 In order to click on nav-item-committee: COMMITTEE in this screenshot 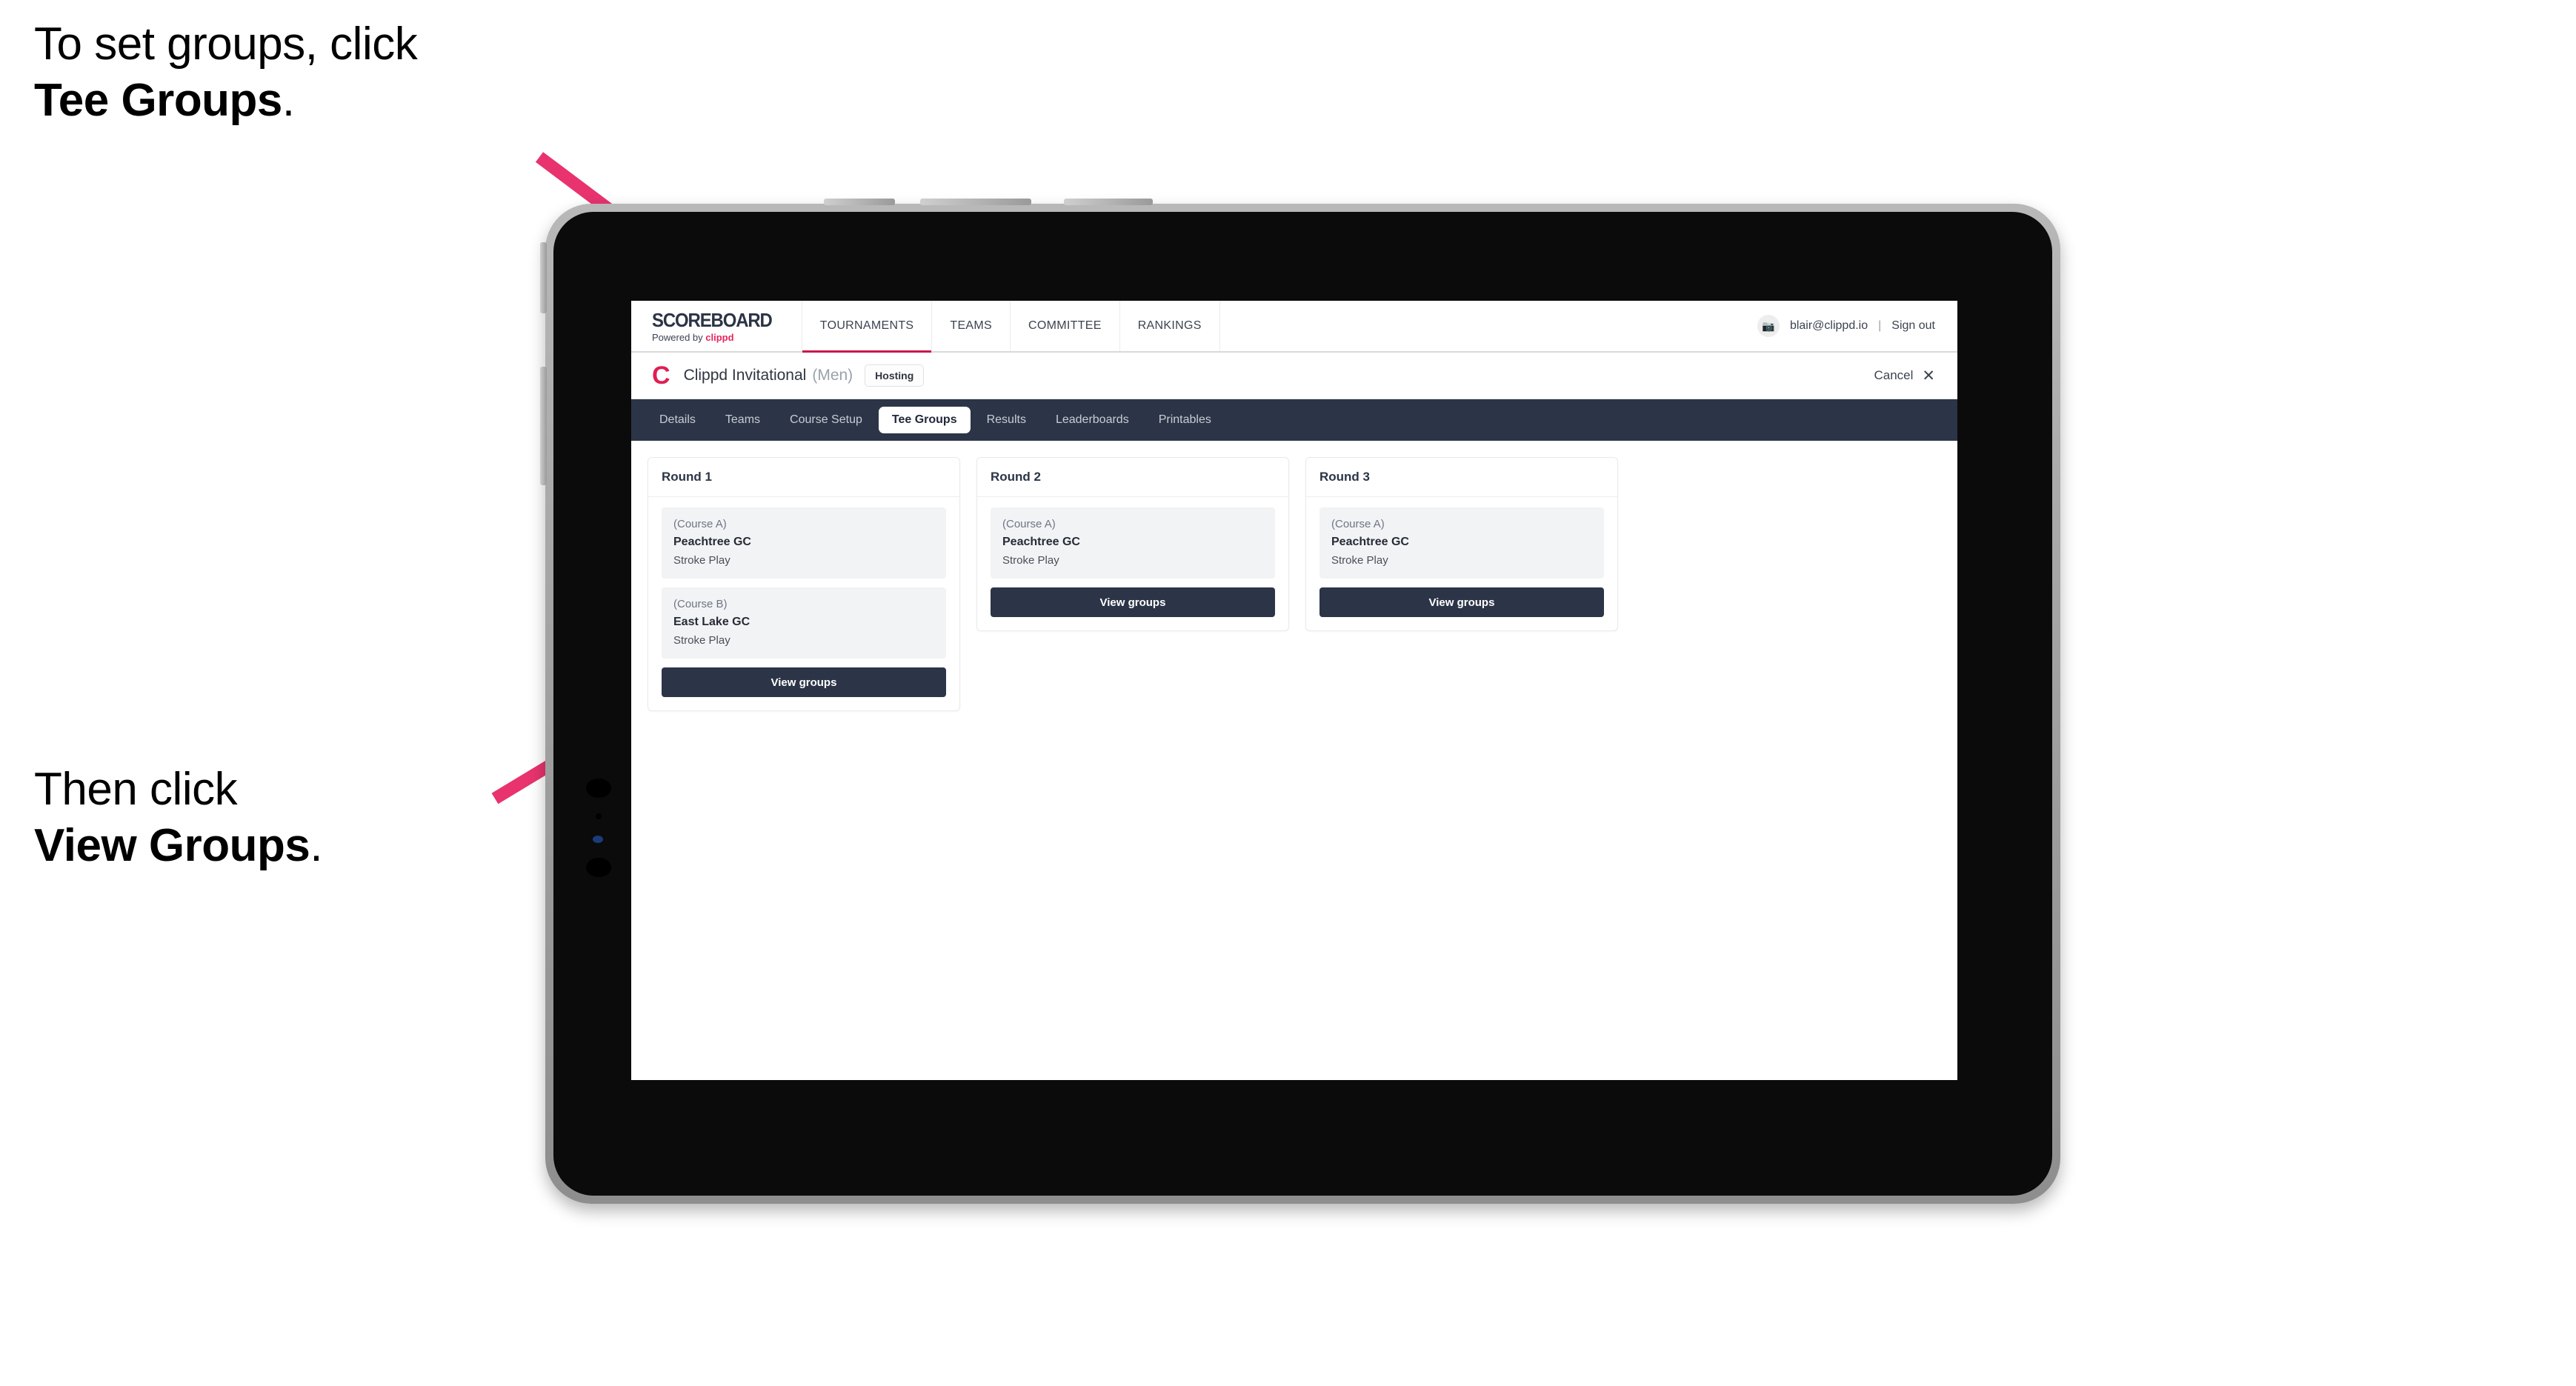, I will do `click(1065, 326)`.